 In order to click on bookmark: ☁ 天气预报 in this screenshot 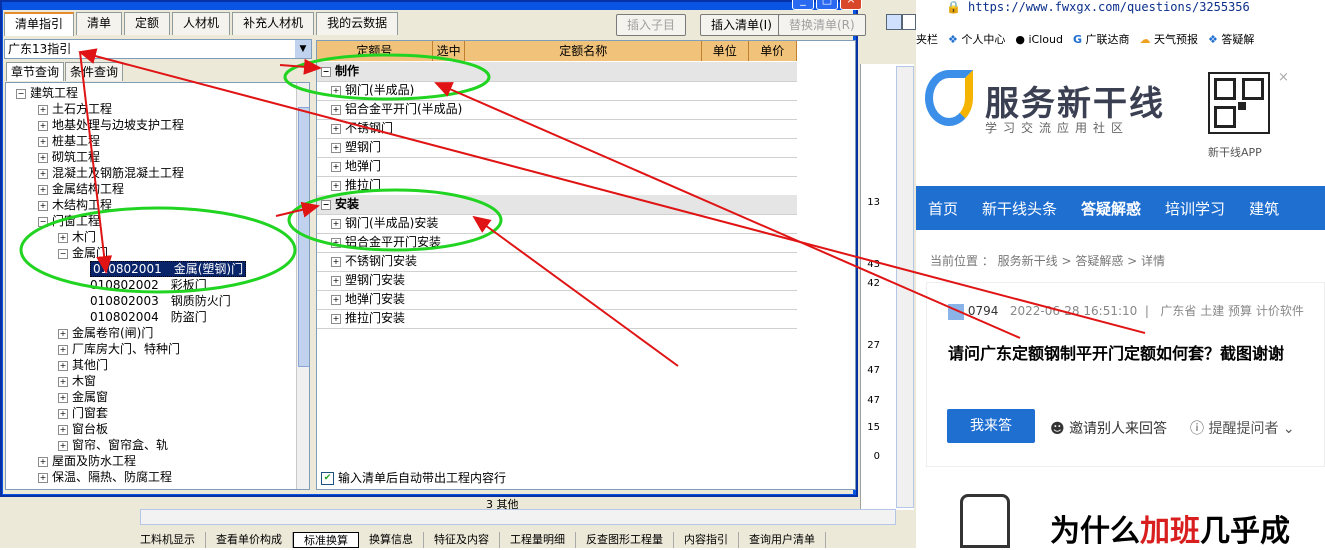, I will do `click(1169, 39)`.